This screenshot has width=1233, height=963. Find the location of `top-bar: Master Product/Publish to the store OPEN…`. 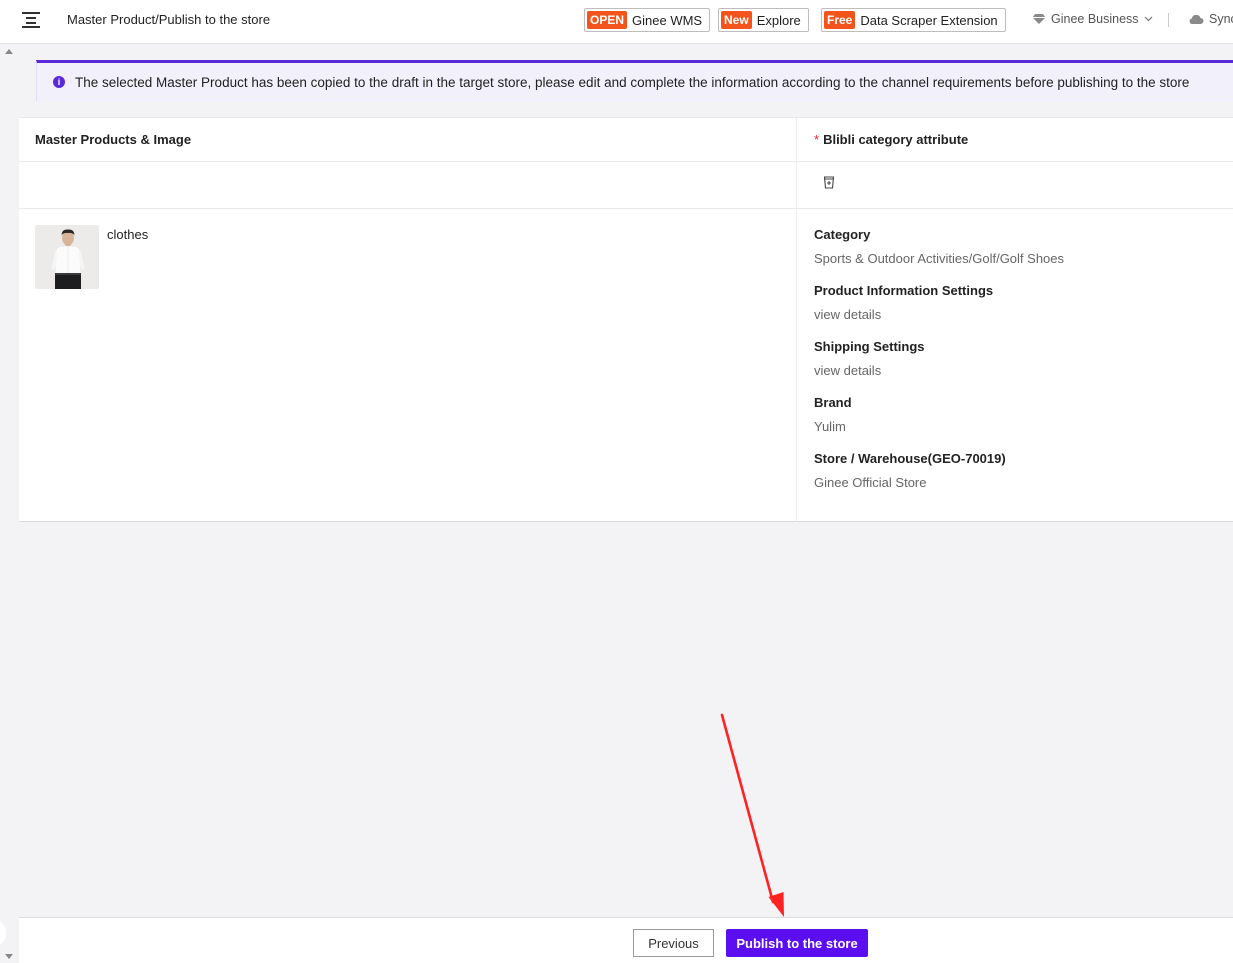

top-bar: Master Product/Publish to the store OPEN… is located at coordinates (616, 22).